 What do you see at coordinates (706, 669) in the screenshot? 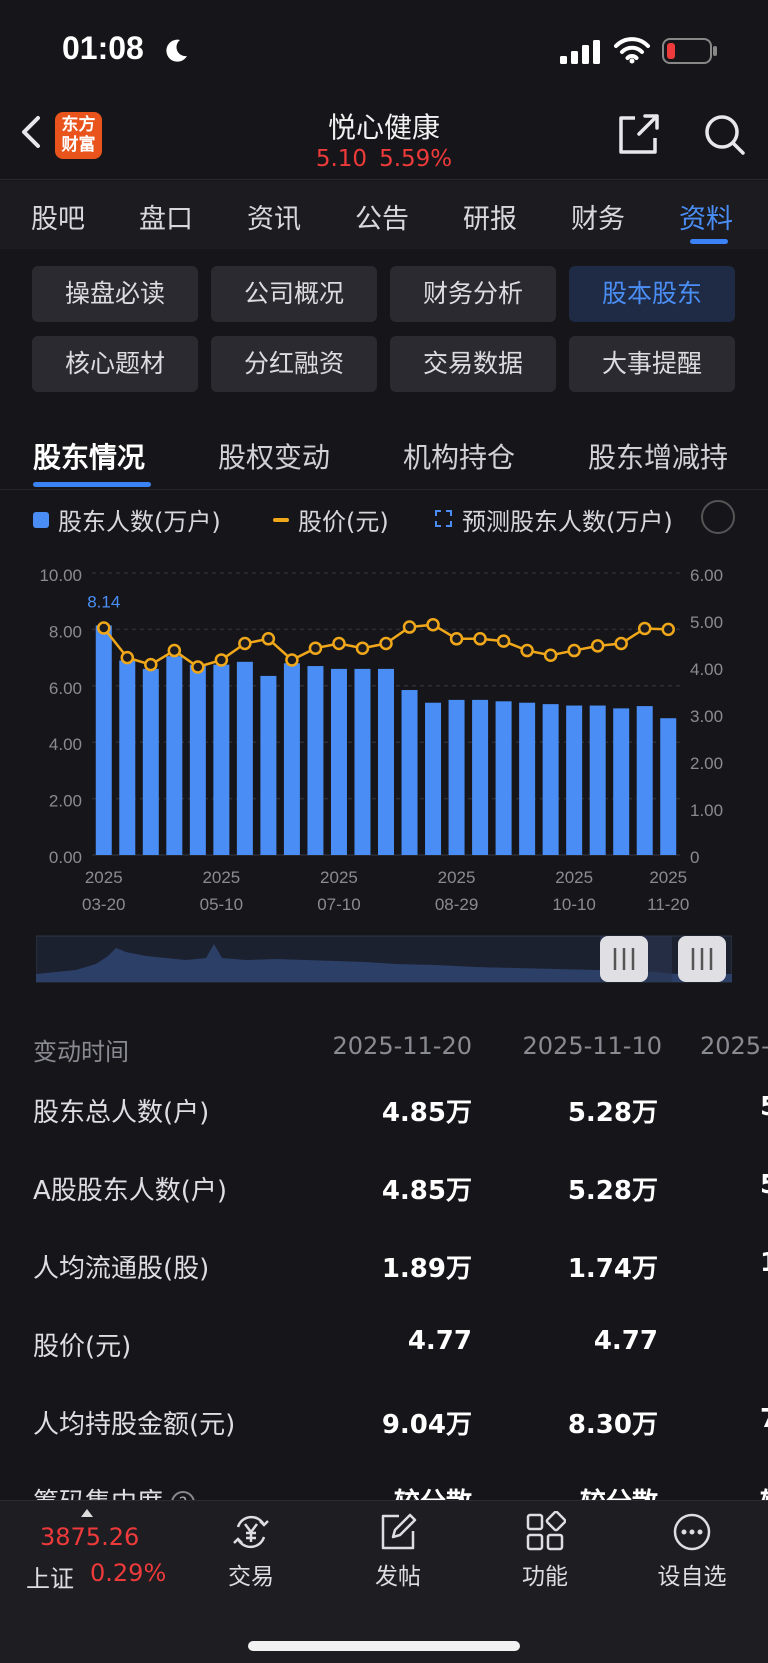
I see `y-right-tick-label: 4.00` at bounding box center [706, 669].